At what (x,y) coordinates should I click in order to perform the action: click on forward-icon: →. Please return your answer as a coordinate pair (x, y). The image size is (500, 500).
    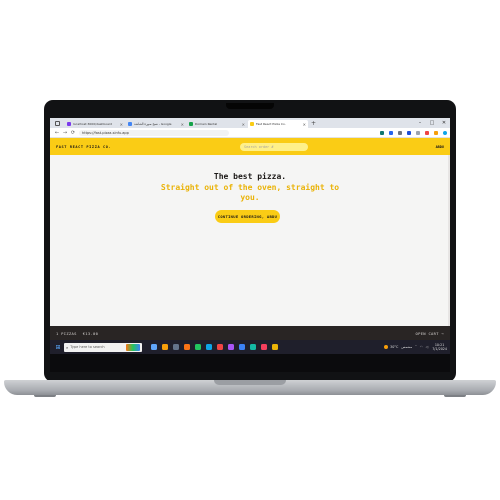
    Looking at the image, I should click on (65, 133).